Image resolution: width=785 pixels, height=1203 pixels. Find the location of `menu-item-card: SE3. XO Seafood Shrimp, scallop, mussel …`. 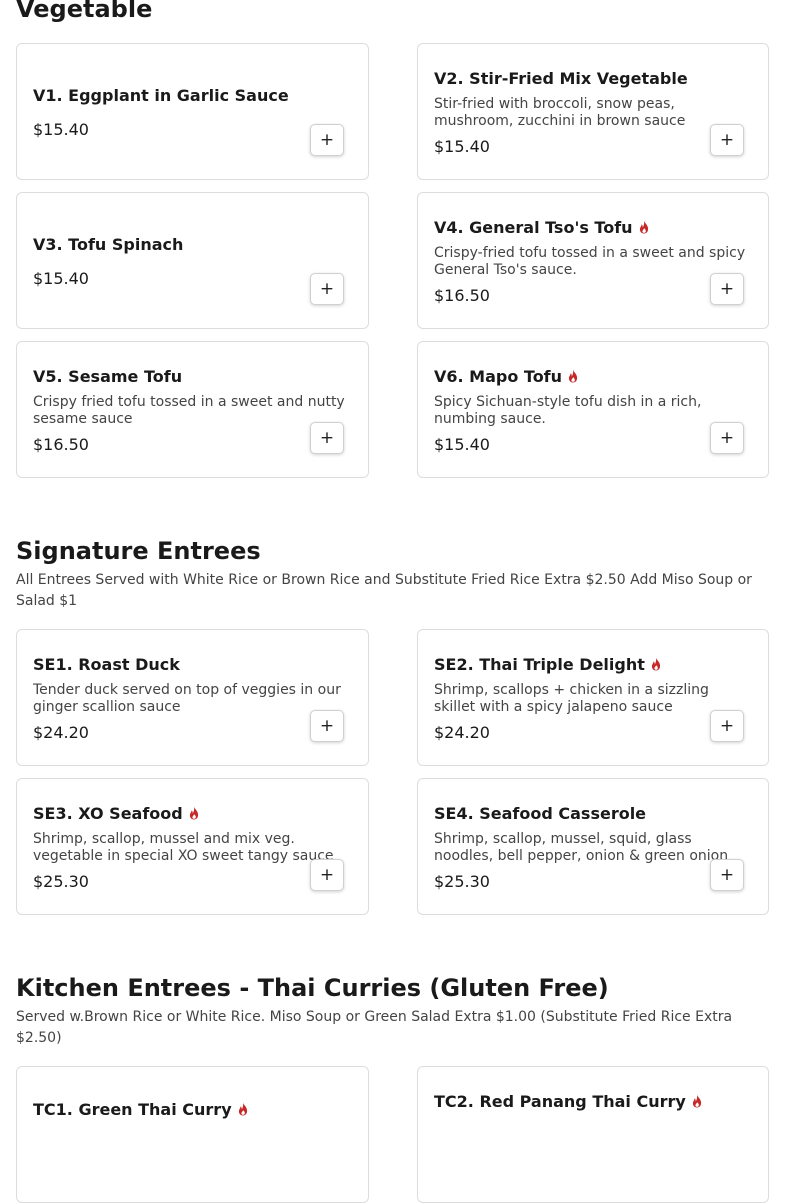

menu-item-card: SE3. XO Seafood Shrimp, scallop, mussel … is located at coordinates (192, 846).